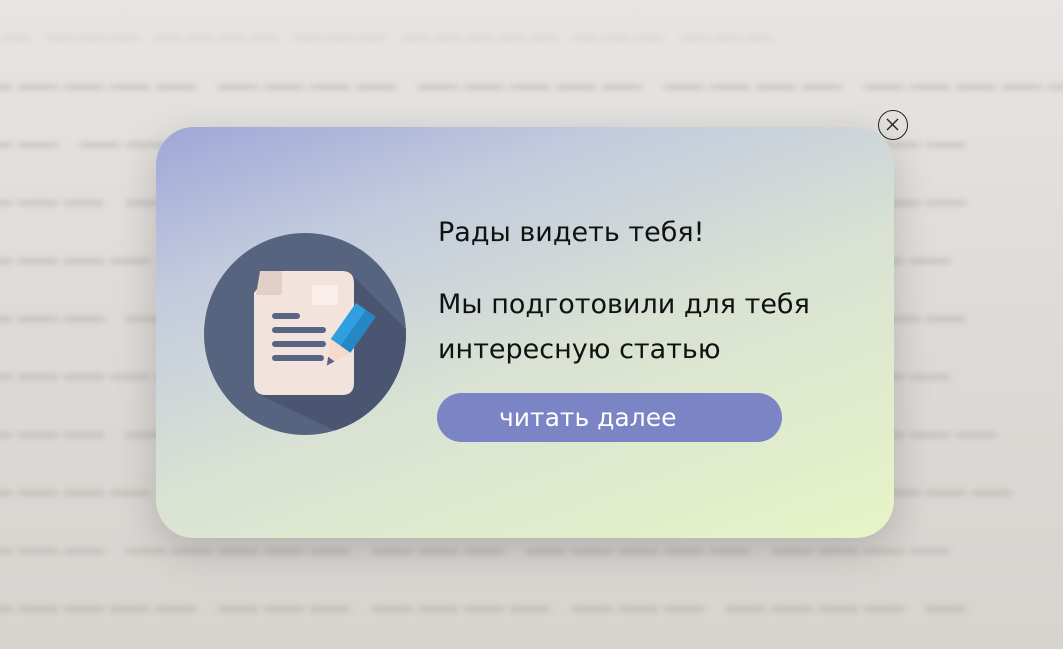 This screenshot has width=1063, height=649. Describe the element at coordinates (609, 417) in the screenshot. I see `read-more-button: читать далее` at that location.